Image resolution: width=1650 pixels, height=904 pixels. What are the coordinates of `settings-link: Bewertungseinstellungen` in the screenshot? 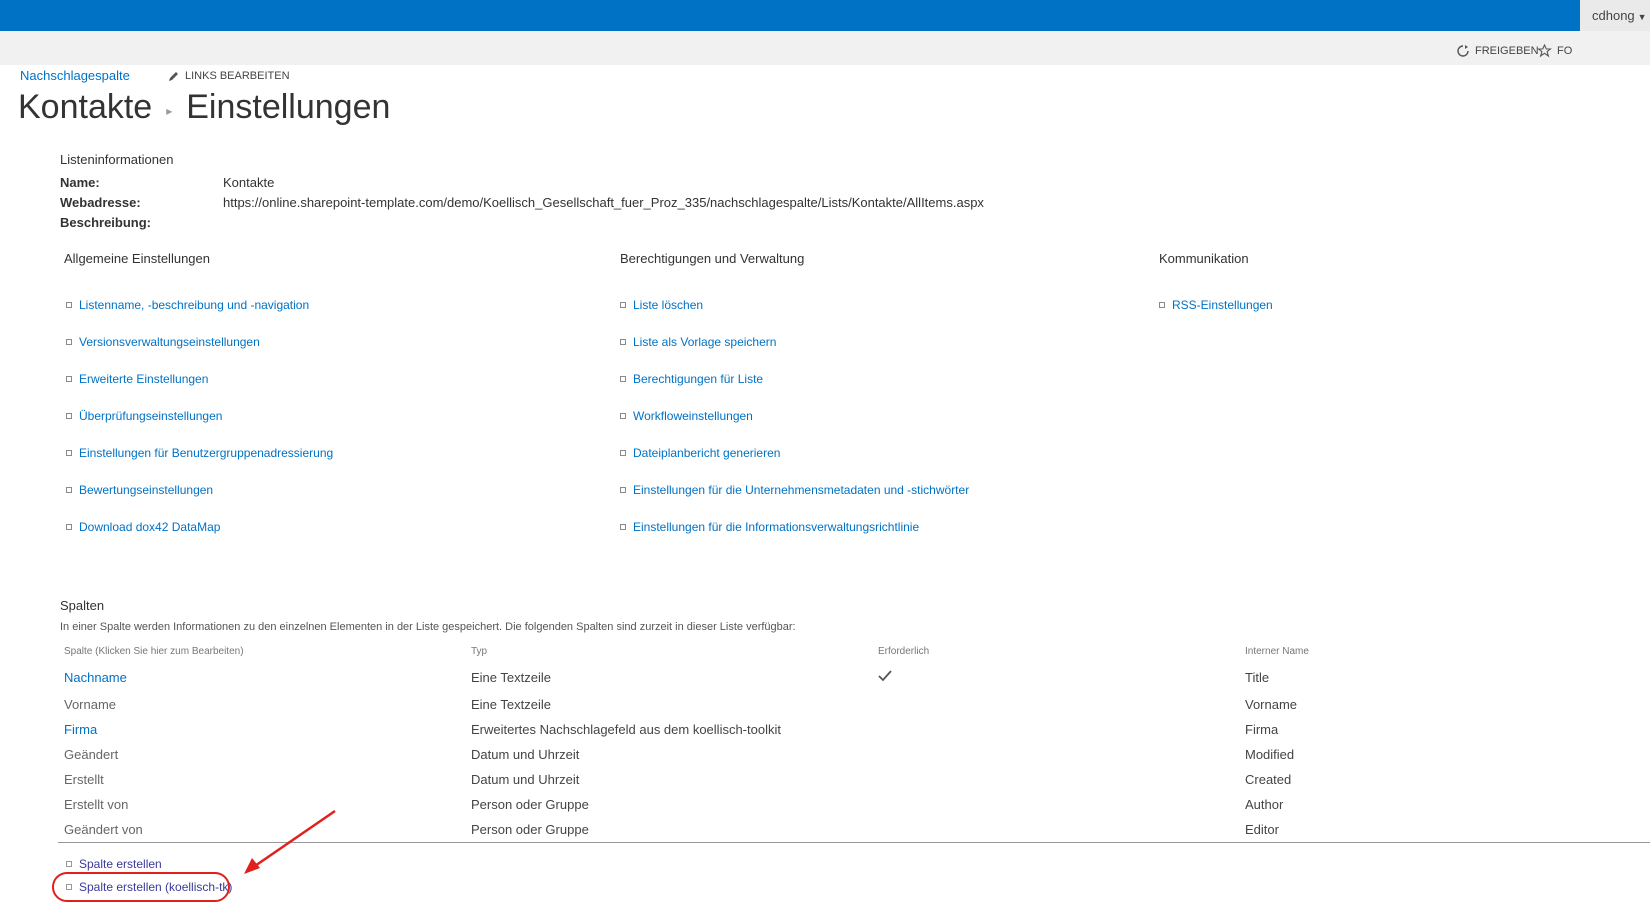 It's located at (139, 490).